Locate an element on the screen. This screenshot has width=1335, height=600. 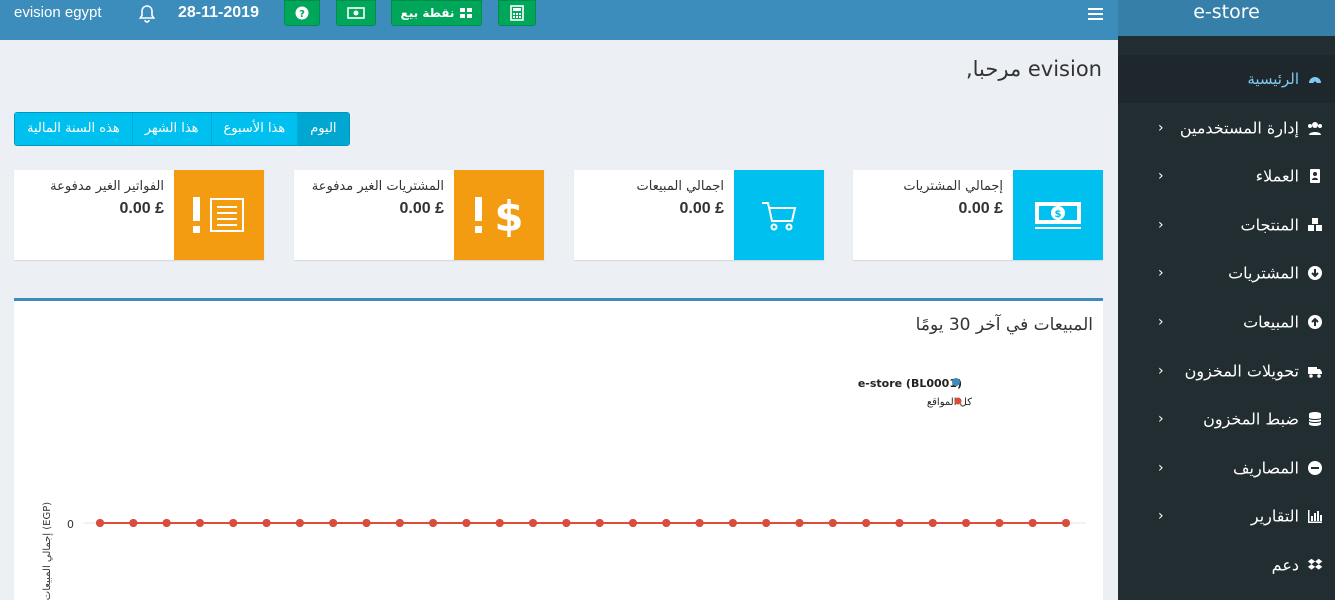
top-navbar: evision egypt 28-11-2019 ? نقطة بيع is located at coordinates (559, 20).